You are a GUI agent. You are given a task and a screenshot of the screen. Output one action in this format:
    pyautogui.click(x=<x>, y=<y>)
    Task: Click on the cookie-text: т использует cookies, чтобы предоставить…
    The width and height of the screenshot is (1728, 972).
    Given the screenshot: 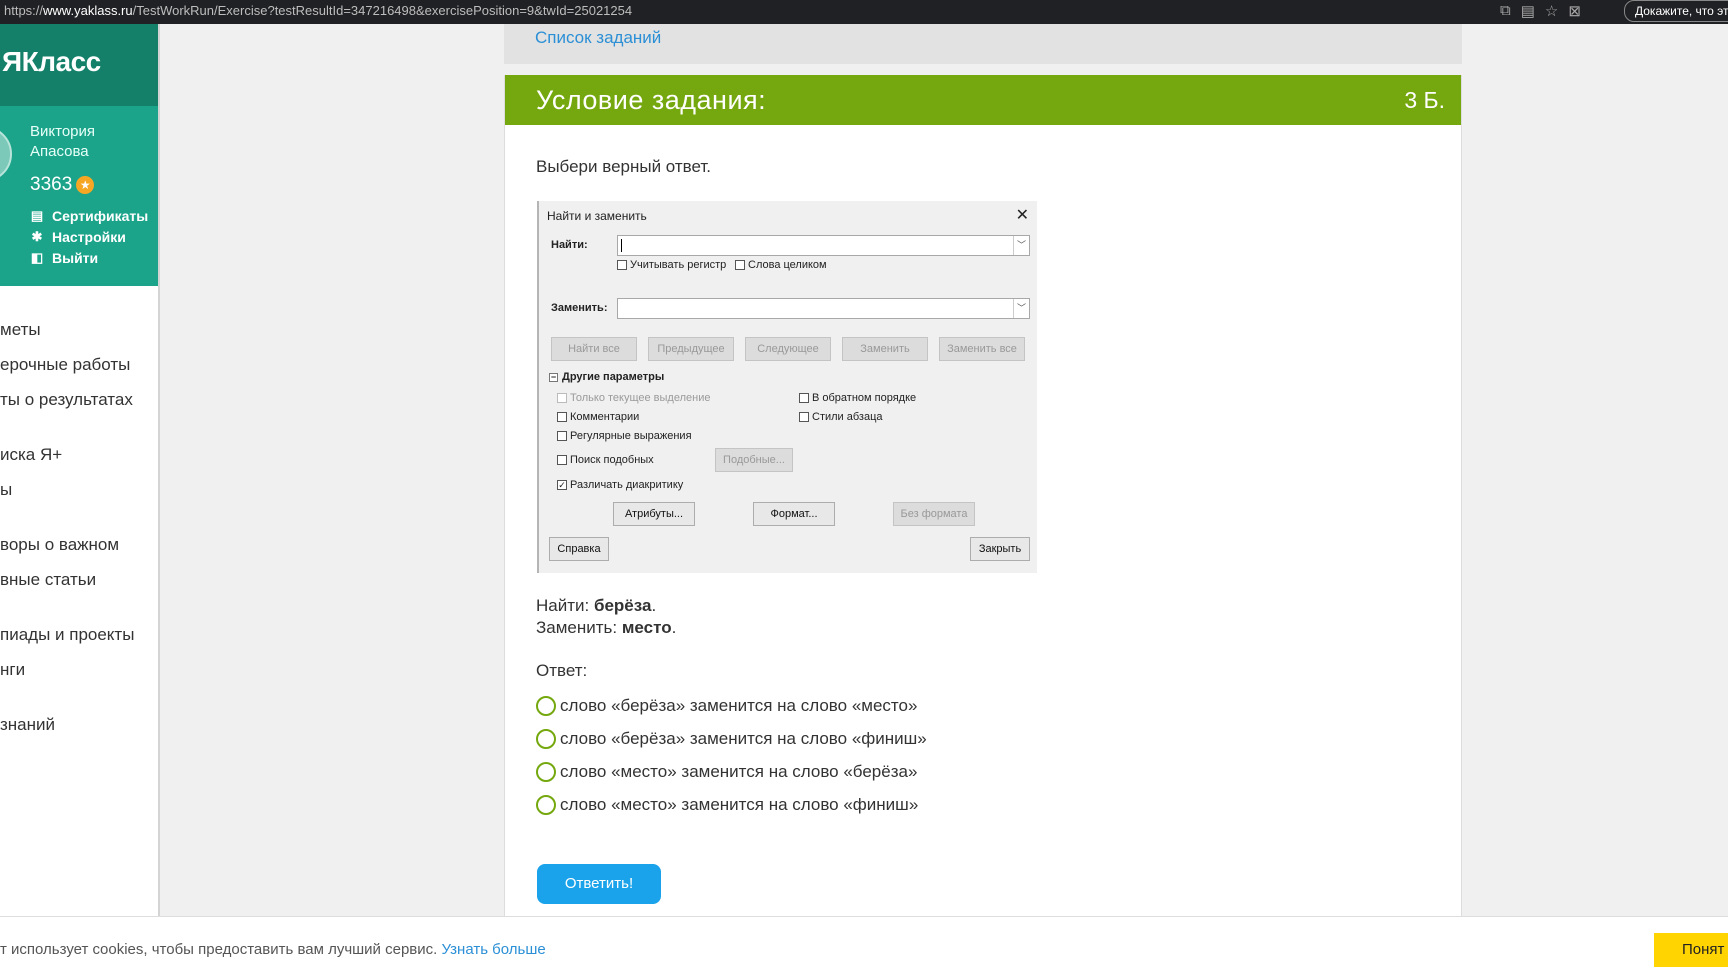 What is the action you would take?
    pyautogui.click(x=273, y=949)
    